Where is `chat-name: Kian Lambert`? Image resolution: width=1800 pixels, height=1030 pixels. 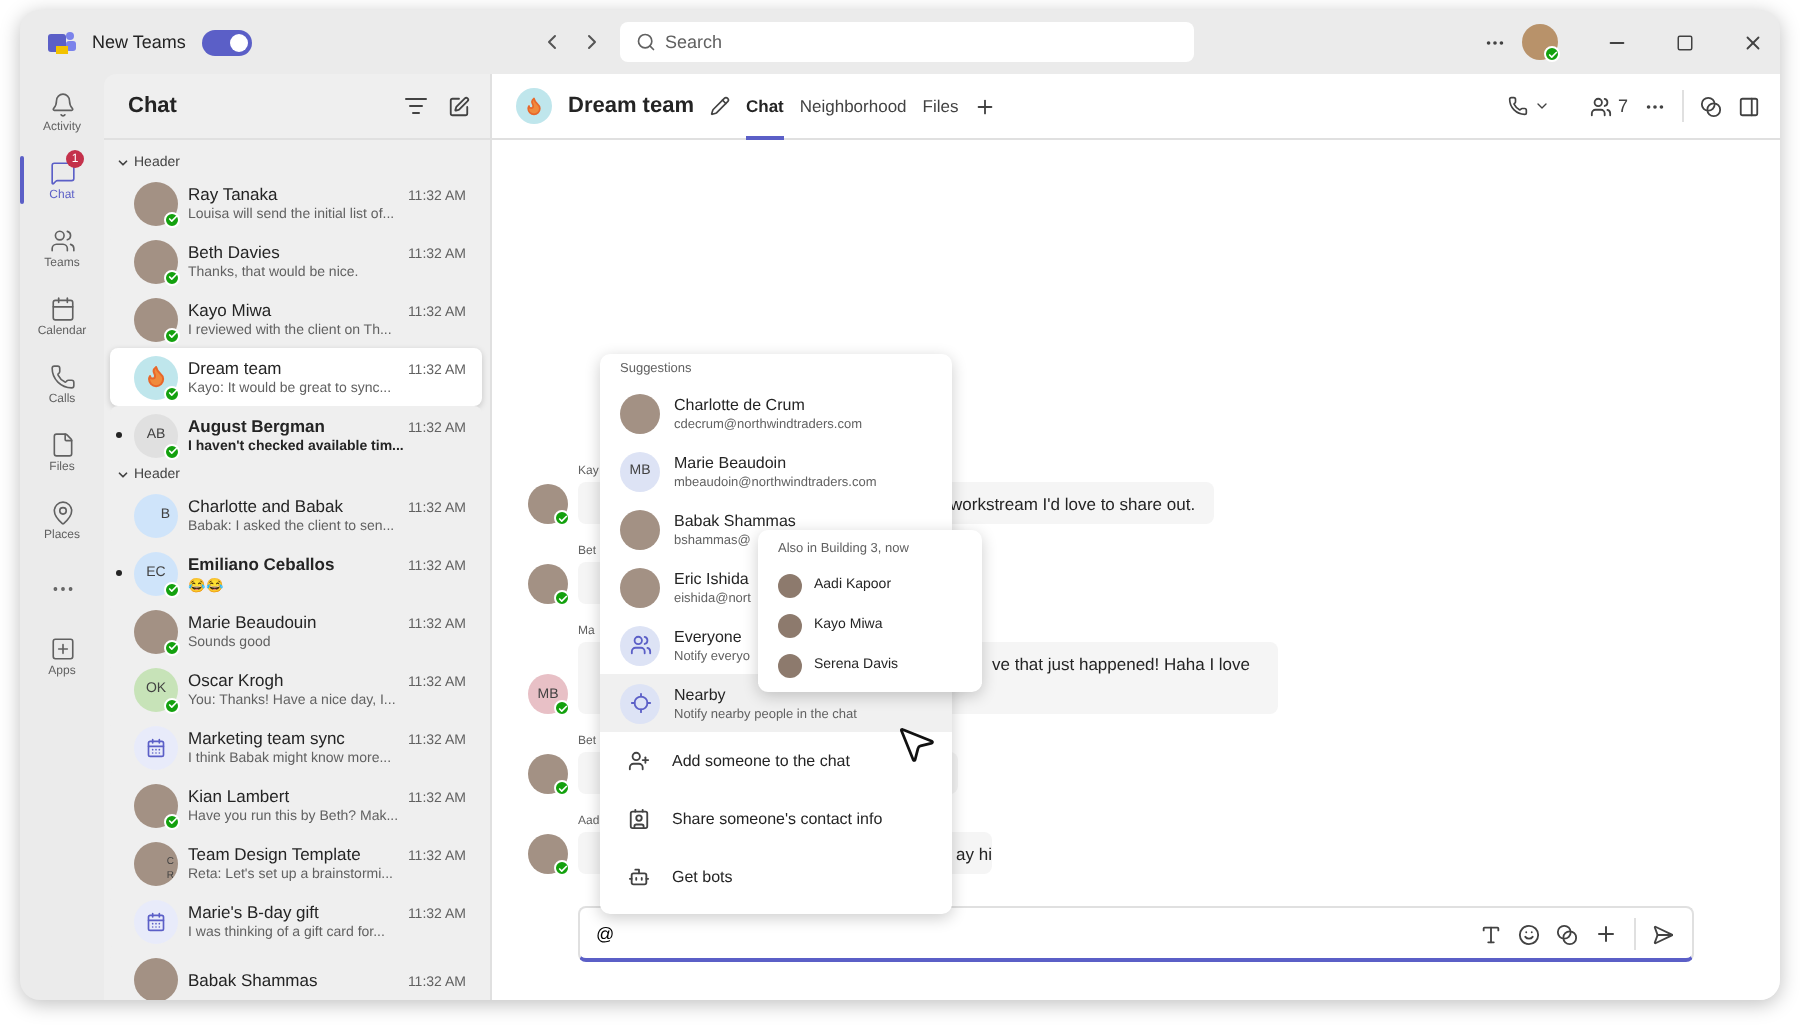
chat-name: Kian Lambert is located at coordinates (239, 796).